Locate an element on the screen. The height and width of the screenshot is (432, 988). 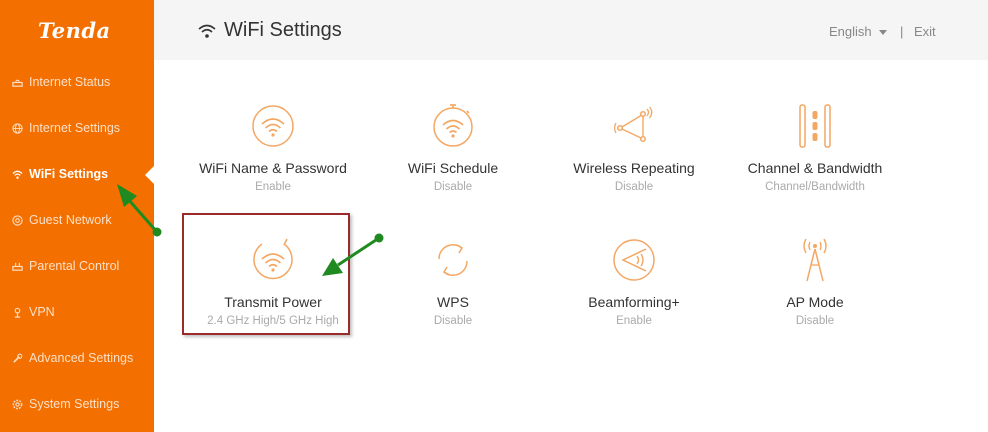
tile-title: WiFi Schedule is located at coordinates (453, 168).